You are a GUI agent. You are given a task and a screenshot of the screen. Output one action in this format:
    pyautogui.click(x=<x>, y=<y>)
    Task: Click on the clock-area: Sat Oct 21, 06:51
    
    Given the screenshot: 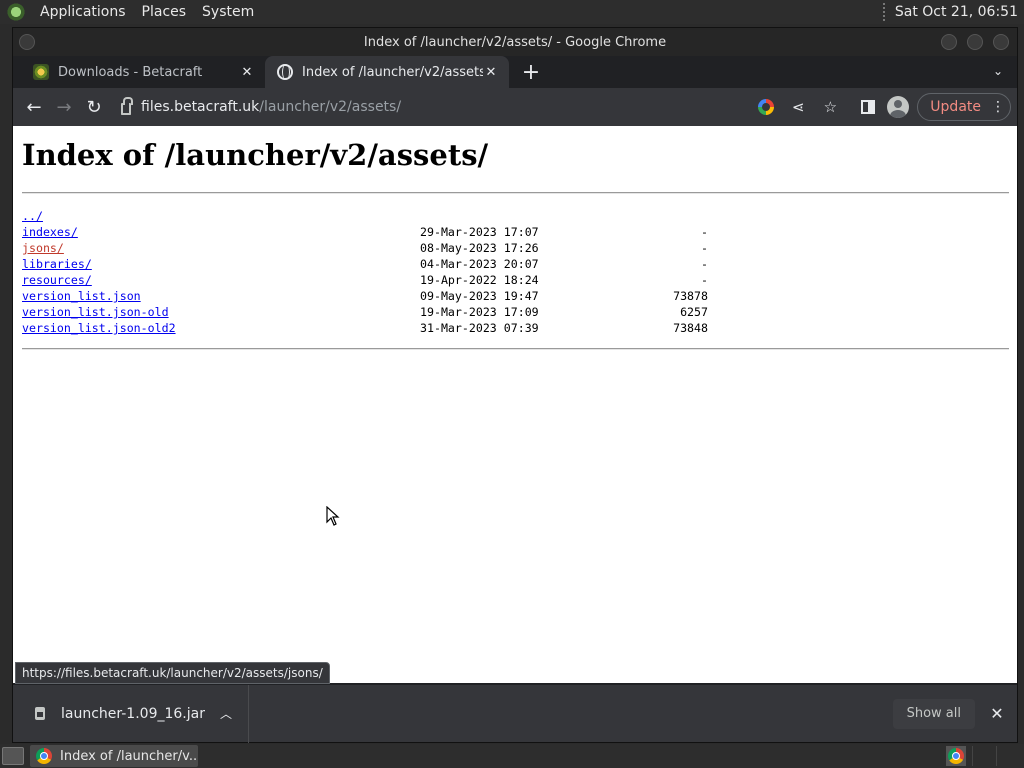 What is the action you would take?
    pyautogui.click(x=953, y=12)
    